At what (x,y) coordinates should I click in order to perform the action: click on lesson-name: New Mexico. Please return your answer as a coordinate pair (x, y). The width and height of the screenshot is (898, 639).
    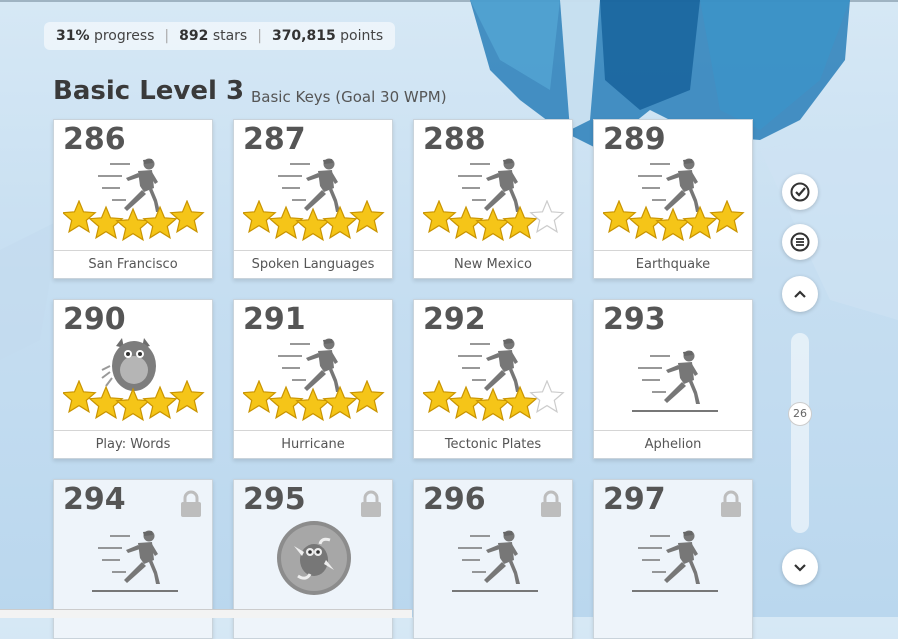
    Looking at the image, I should click on (493, 264).